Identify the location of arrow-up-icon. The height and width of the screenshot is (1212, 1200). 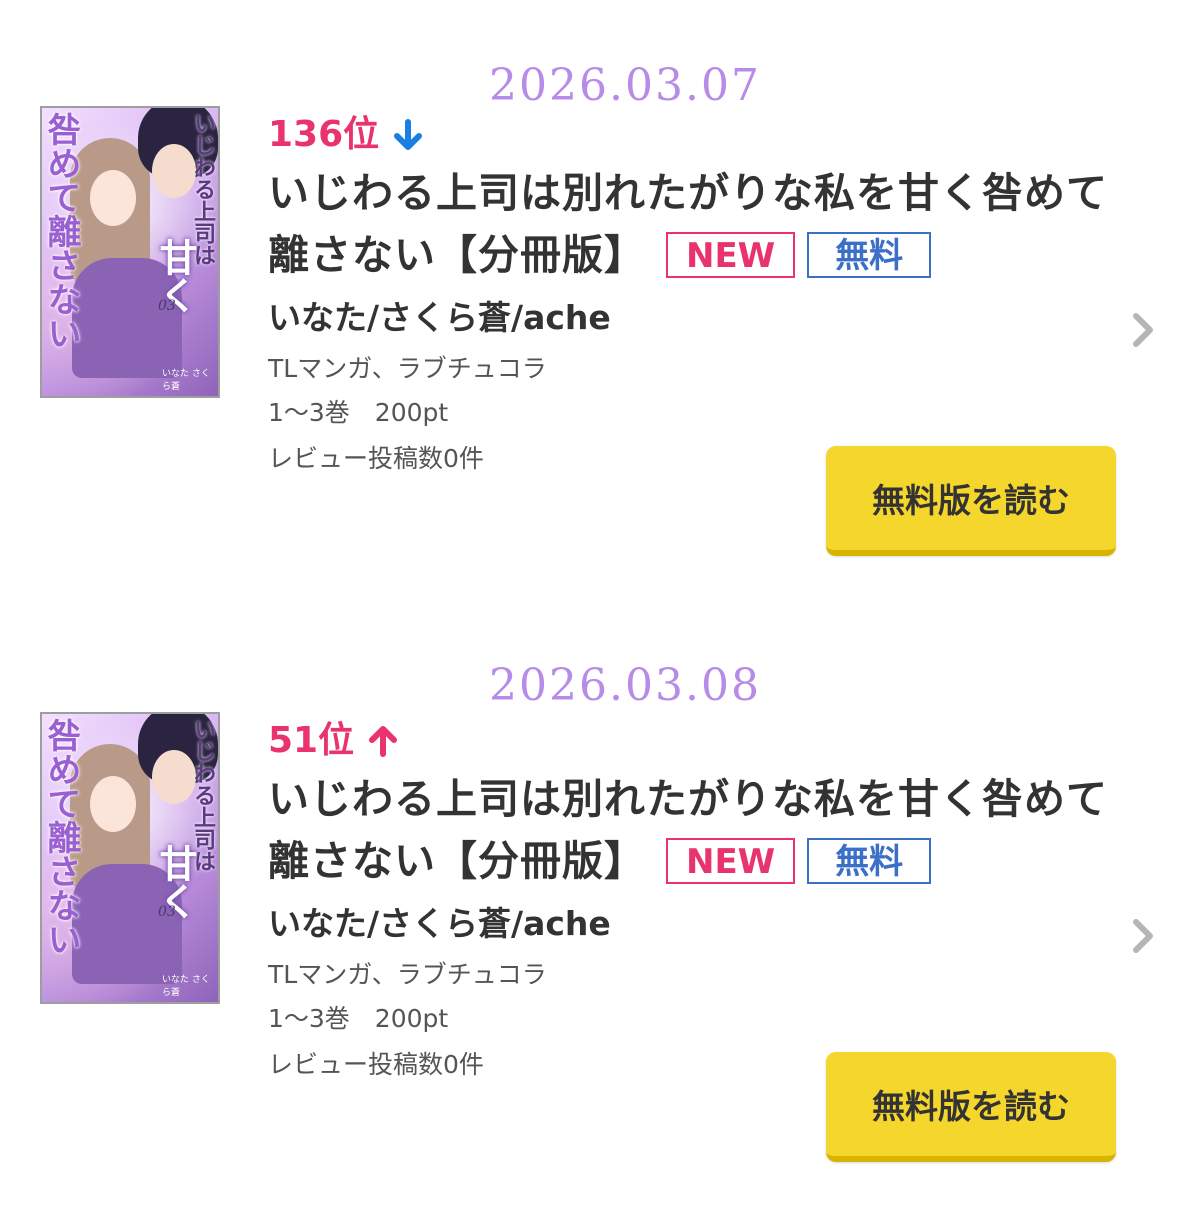
(383, 741).